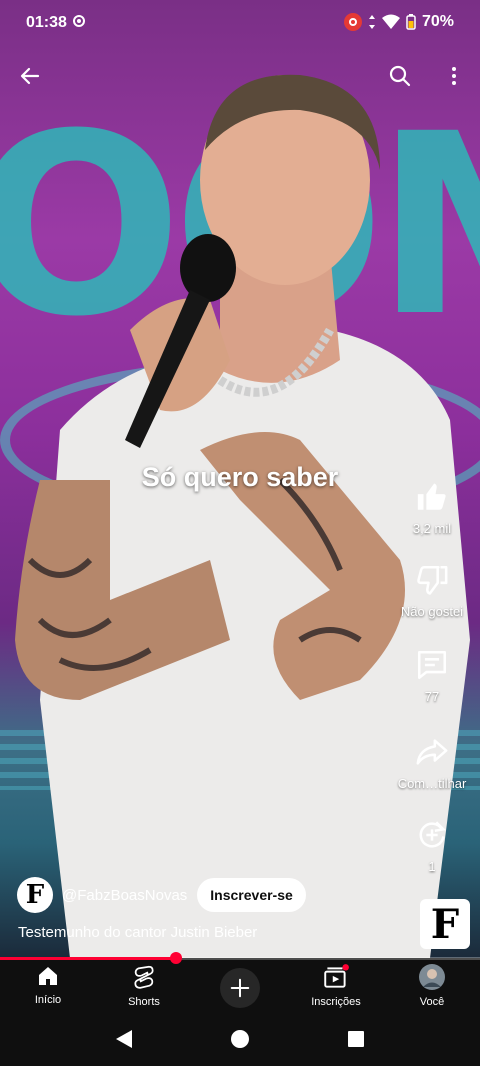  Describe the element at coordinates (437, 21) in the screenshot. I see `battery-percent: 70%` at that location.